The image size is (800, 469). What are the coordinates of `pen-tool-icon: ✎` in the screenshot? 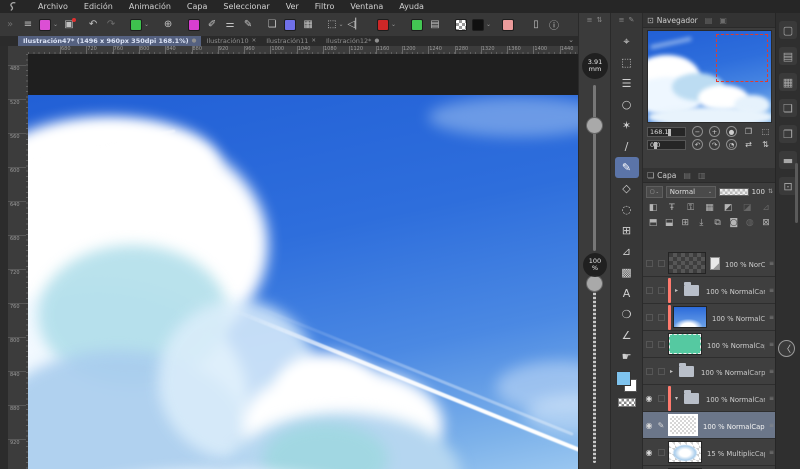 It's located at (248, 25).